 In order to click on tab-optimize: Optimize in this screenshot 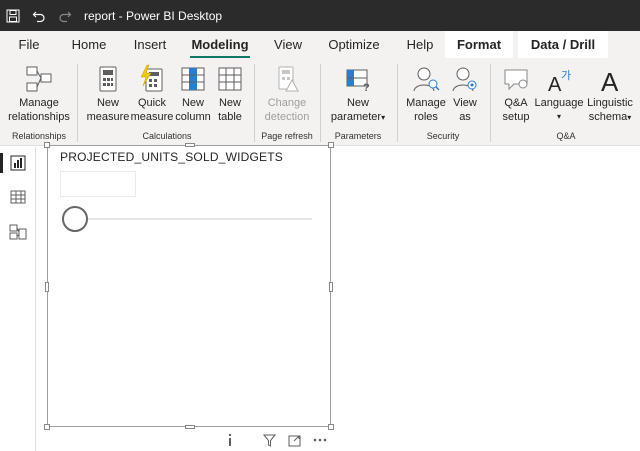, I will do `click(354, 44)`.